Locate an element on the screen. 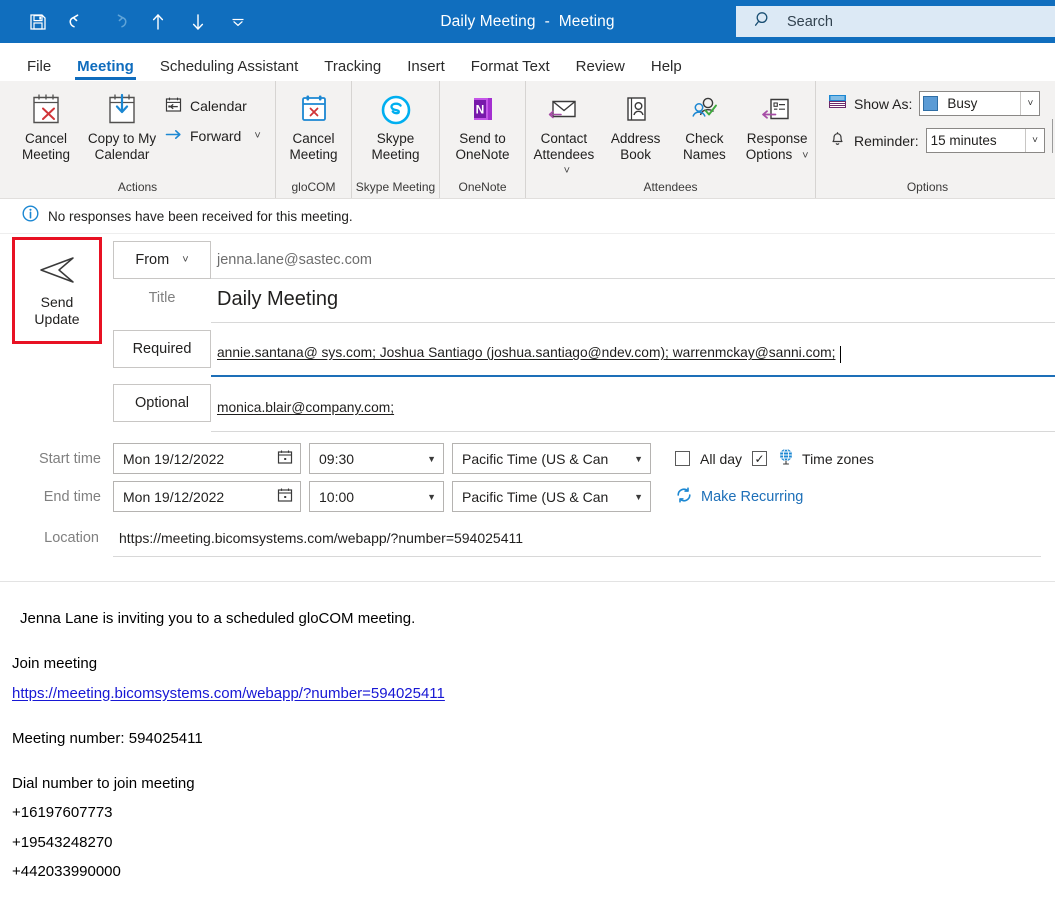 The width and height of the screenshot is (1055, 904). response-options-button: Response Options ˅ is located at coordinates (777, 124).